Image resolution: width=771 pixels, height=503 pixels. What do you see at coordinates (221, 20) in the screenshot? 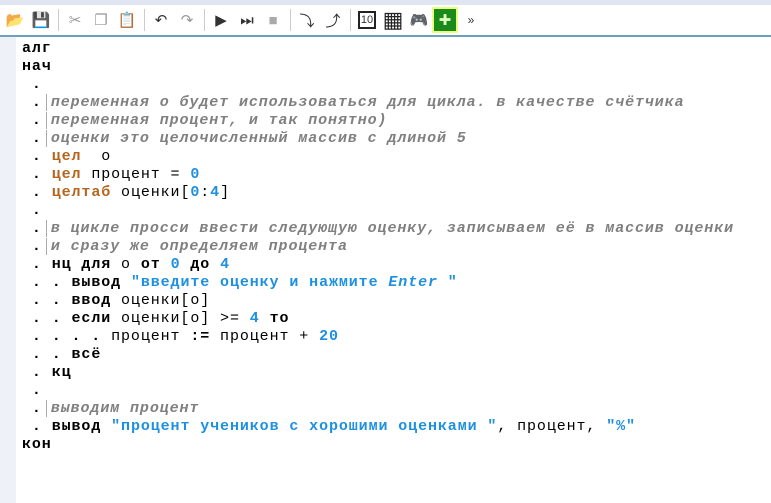
I see `run-button: ▶` at bounding box center [221, 20].